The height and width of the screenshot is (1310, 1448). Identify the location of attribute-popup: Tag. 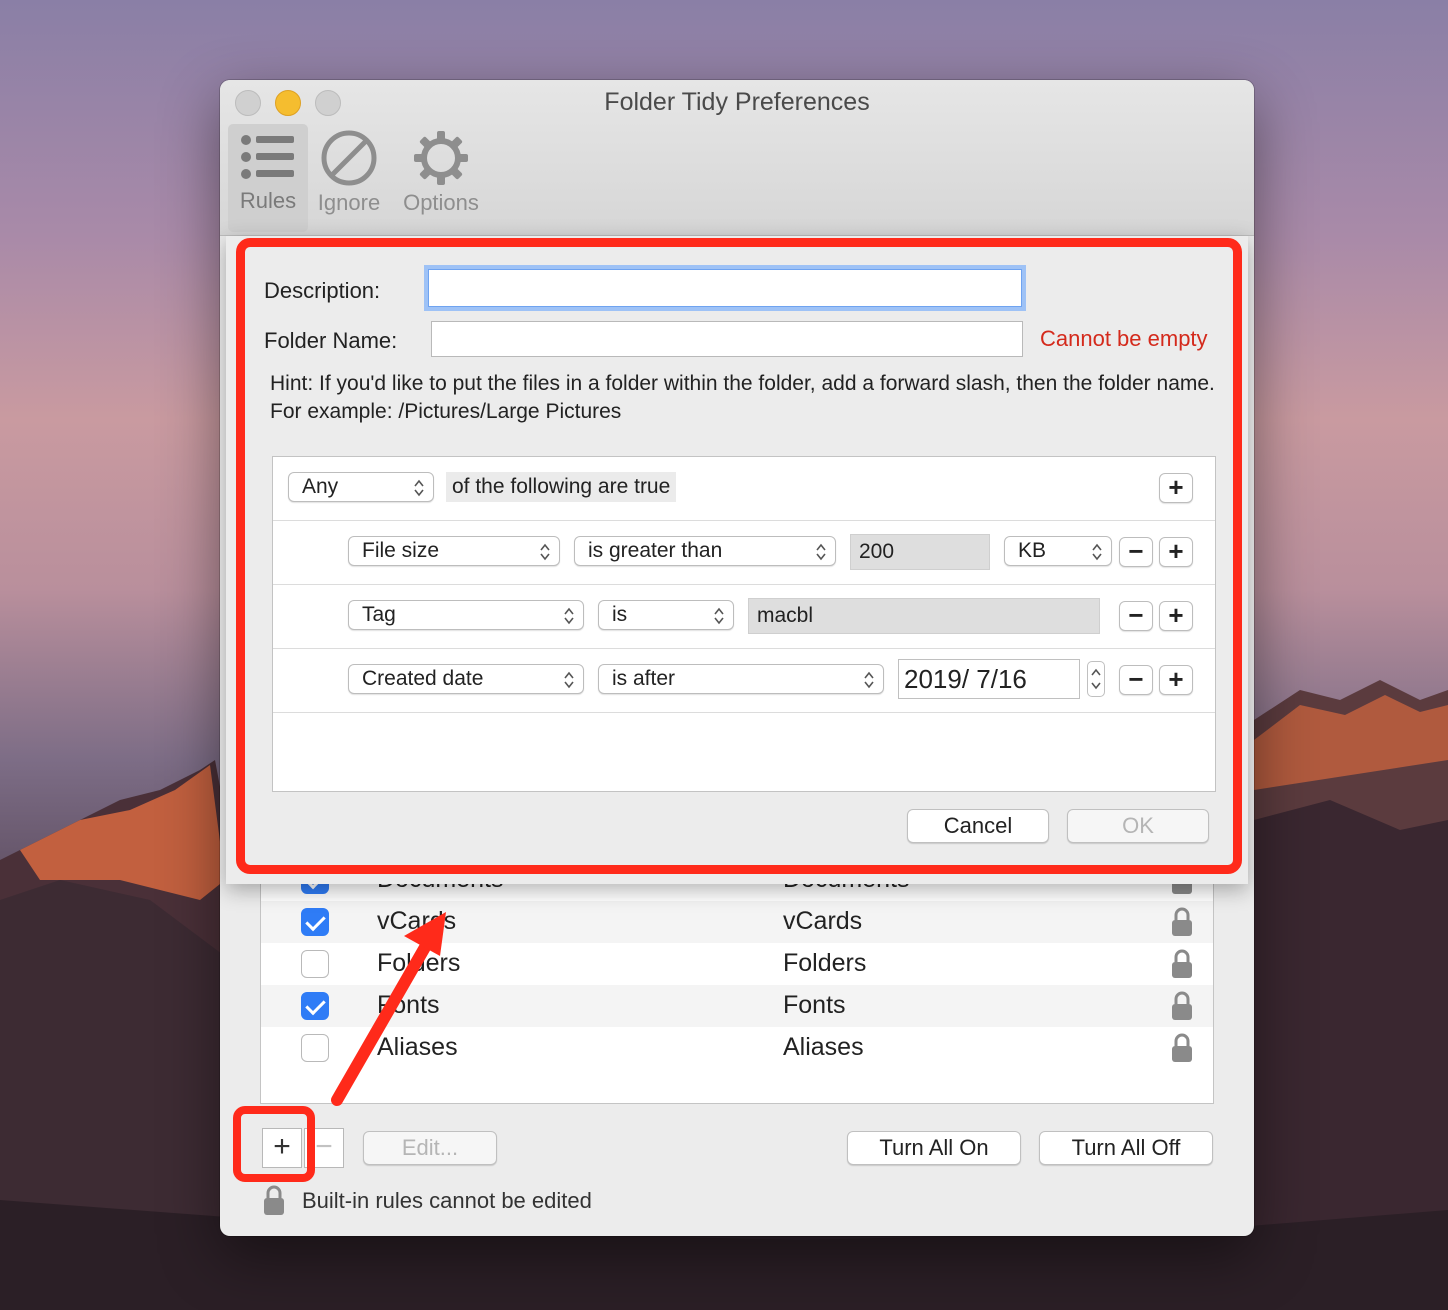
(466, 615).